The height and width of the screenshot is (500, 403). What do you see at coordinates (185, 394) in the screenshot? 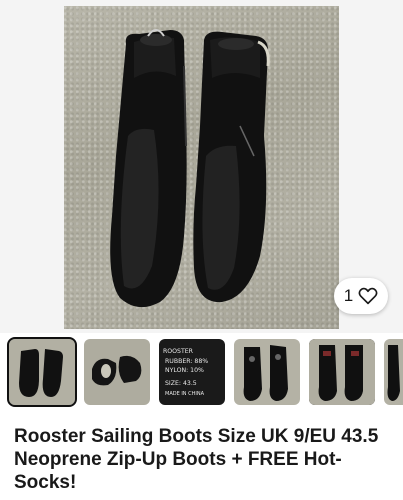
I see `label-origin-text: MADE IN CHINA` at bounding box center [185, 394].